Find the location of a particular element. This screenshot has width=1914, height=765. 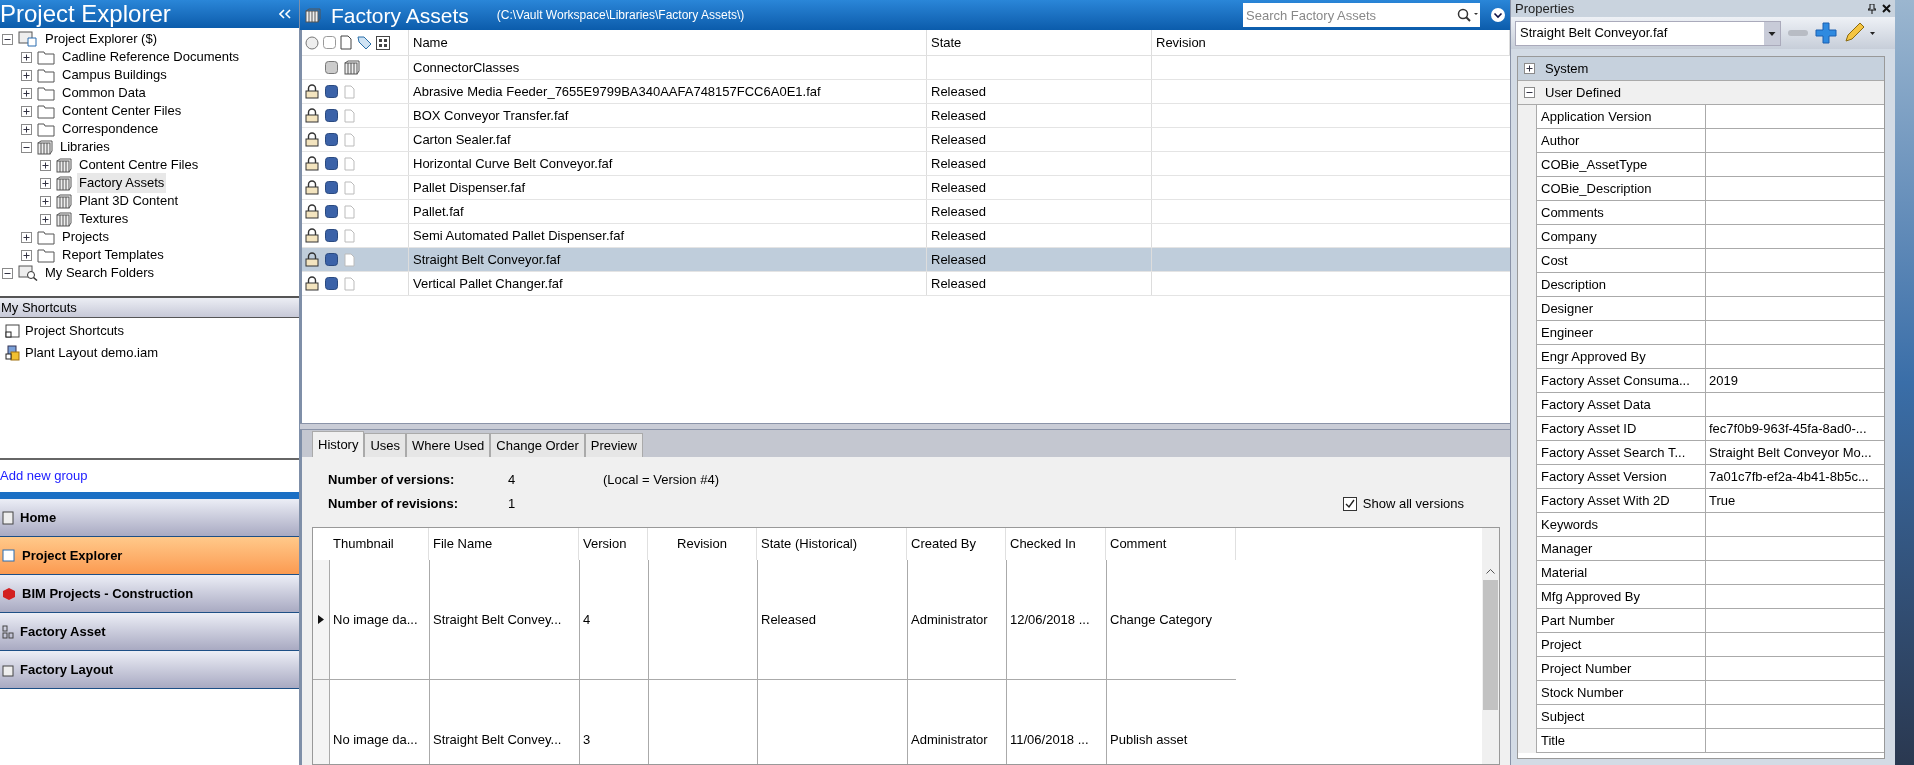

tree-item: Campus Buildings is located at coordinates (114, 75).